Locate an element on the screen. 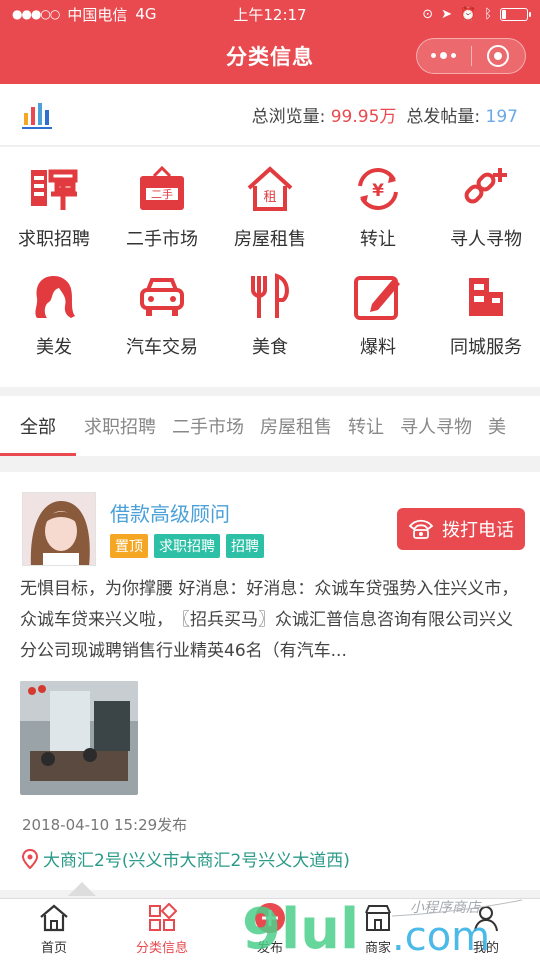 This screenshot has height=960, width=540. home-icon is located at coordinates (54, 918).